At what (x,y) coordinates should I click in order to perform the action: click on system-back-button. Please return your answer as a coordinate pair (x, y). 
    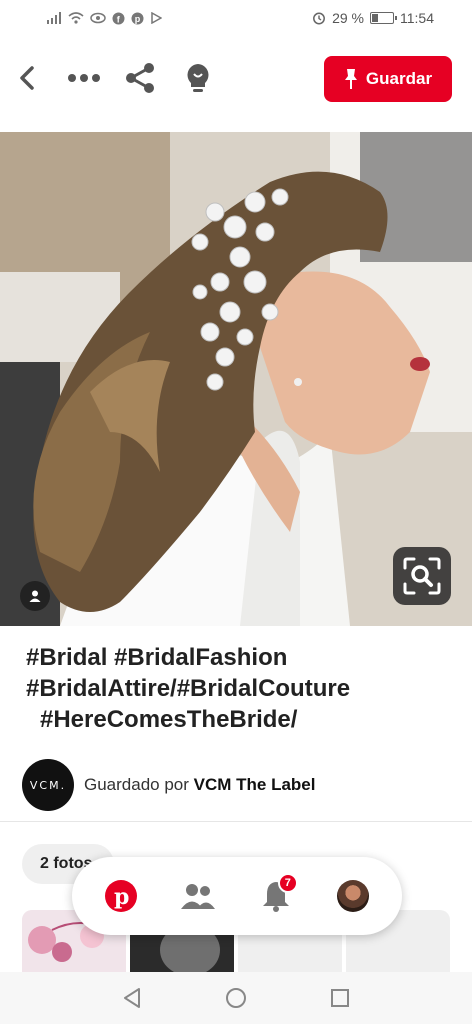
    Looking at the image, I should click on (132, 998).